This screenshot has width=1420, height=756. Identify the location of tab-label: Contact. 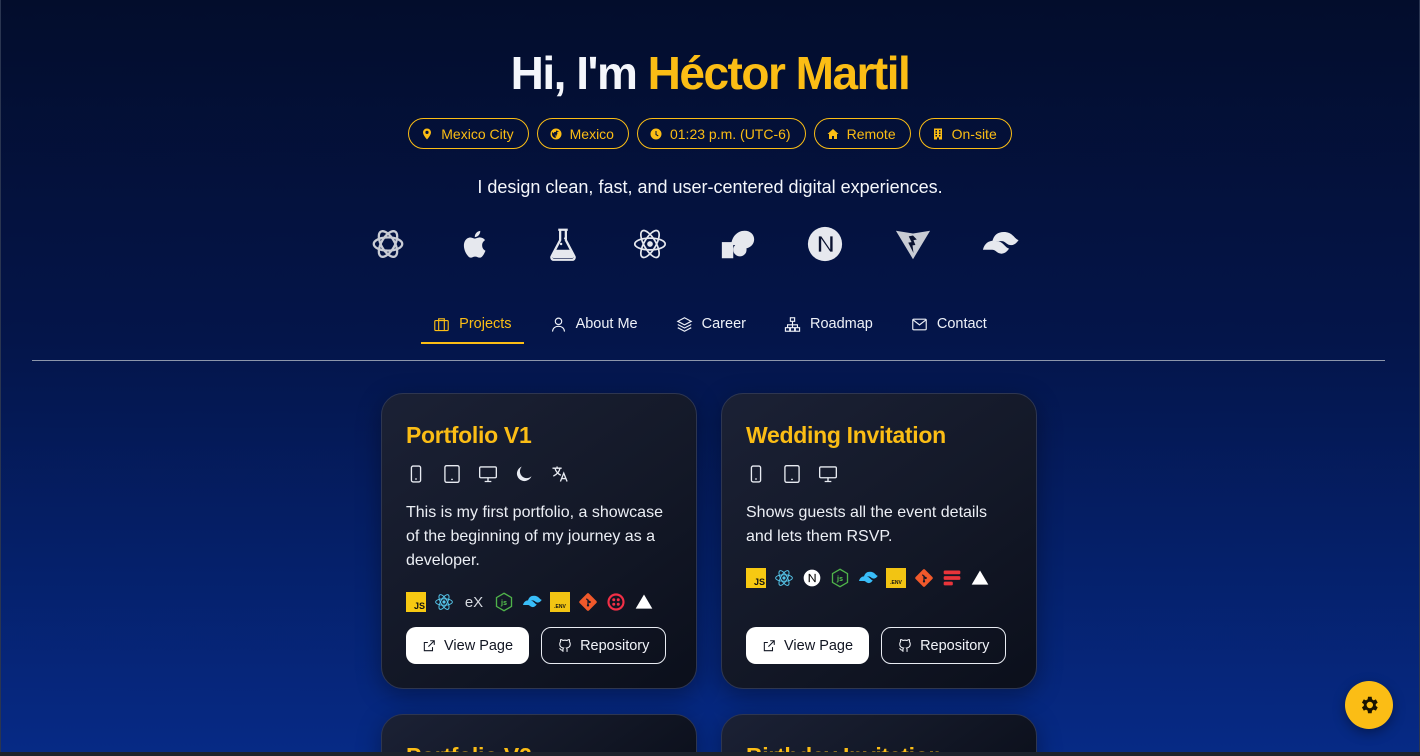
(961, 324).